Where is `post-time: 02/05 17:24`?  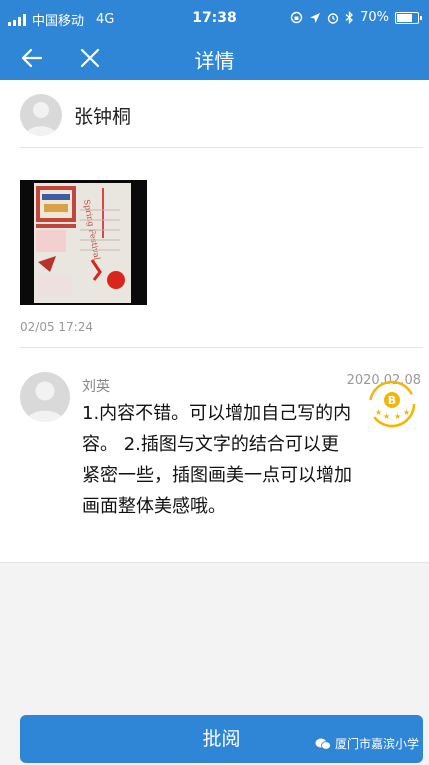 post-time: 02/05 17:24 is located at coordinates (56, 327).